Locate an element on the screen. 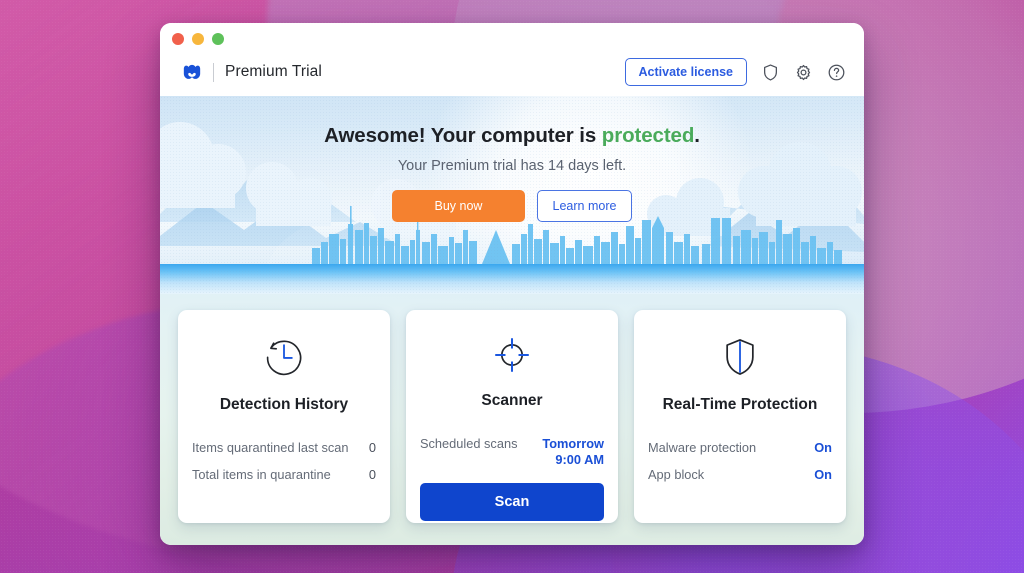 The image size is (1024, 573). learn-more-button: Learn more is located at coordinates (584, 206).